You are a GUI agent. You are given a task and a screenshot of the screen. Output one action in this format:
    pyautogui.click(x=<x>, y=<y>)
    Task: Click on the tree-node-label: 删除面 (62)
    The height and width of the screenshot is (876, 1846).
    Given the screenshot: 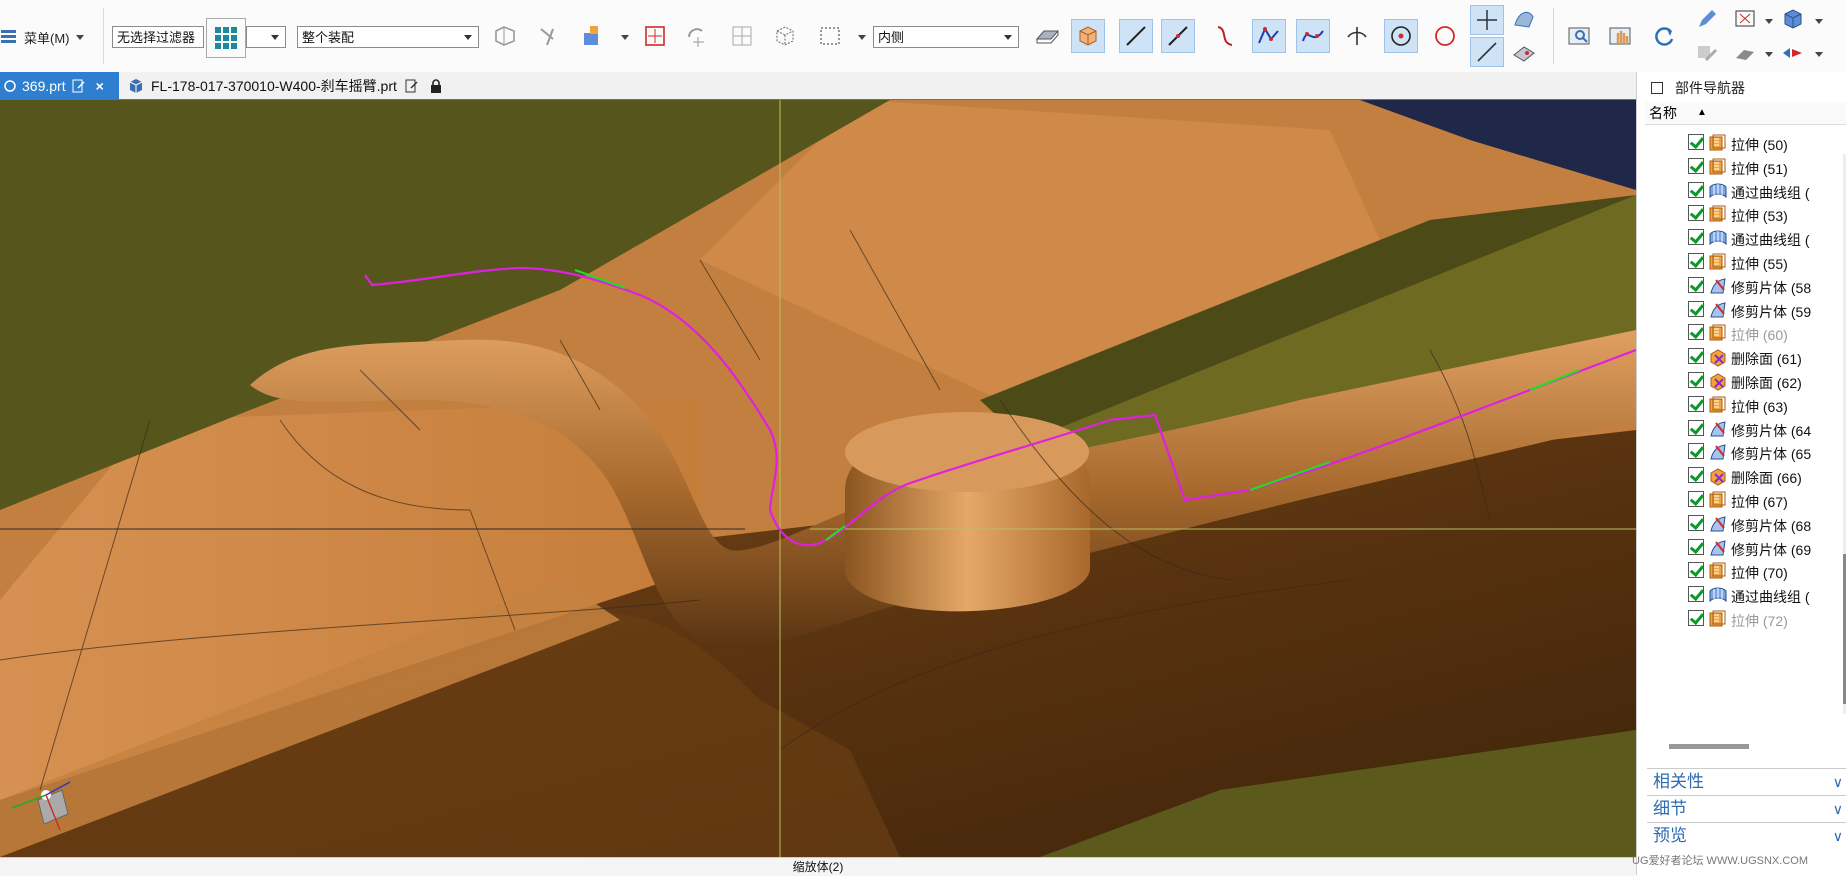 What is the action you would take?
    pyautogui.click(x=1766, y=383)
    